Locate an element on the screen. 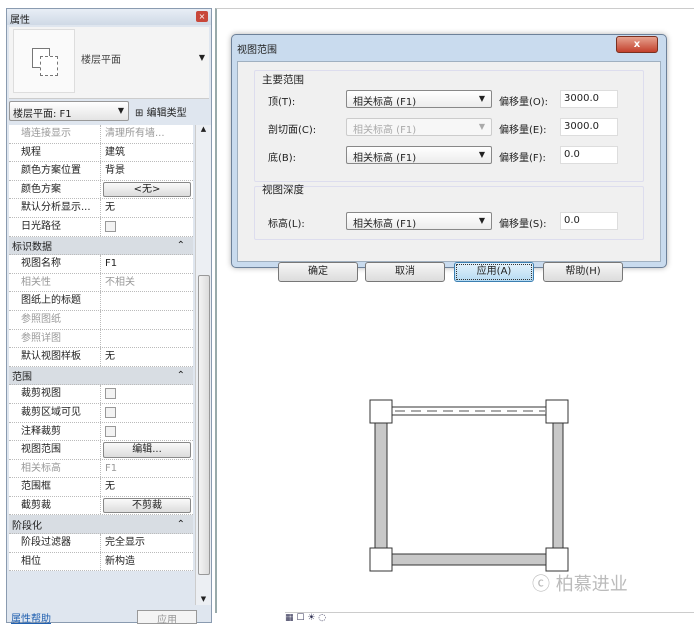 This screenshot has height=626, width=694. watermark-text: 柏慕进业 is located at coordinates (591, 584).